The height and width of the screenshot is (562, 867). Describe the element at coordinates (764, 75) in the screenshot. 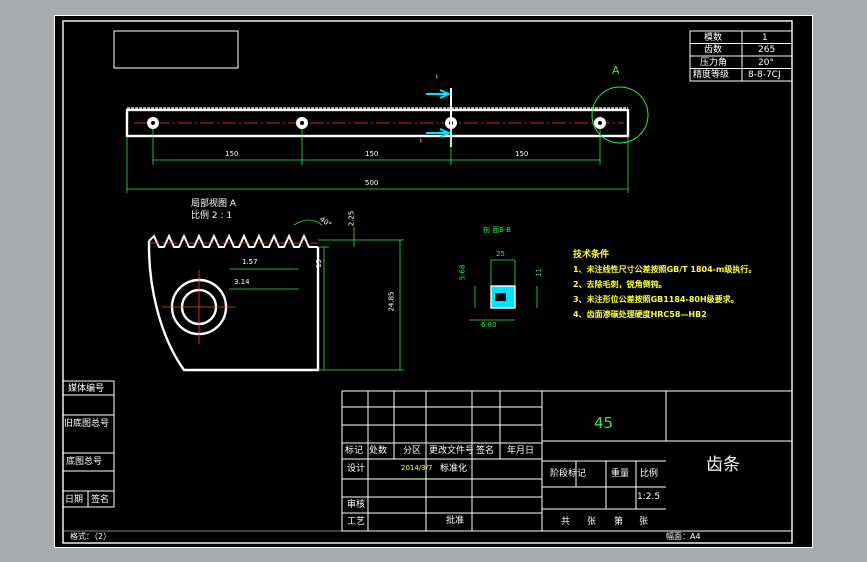

I see `param-value-accuracy: 8-8-7CJ` at that location.